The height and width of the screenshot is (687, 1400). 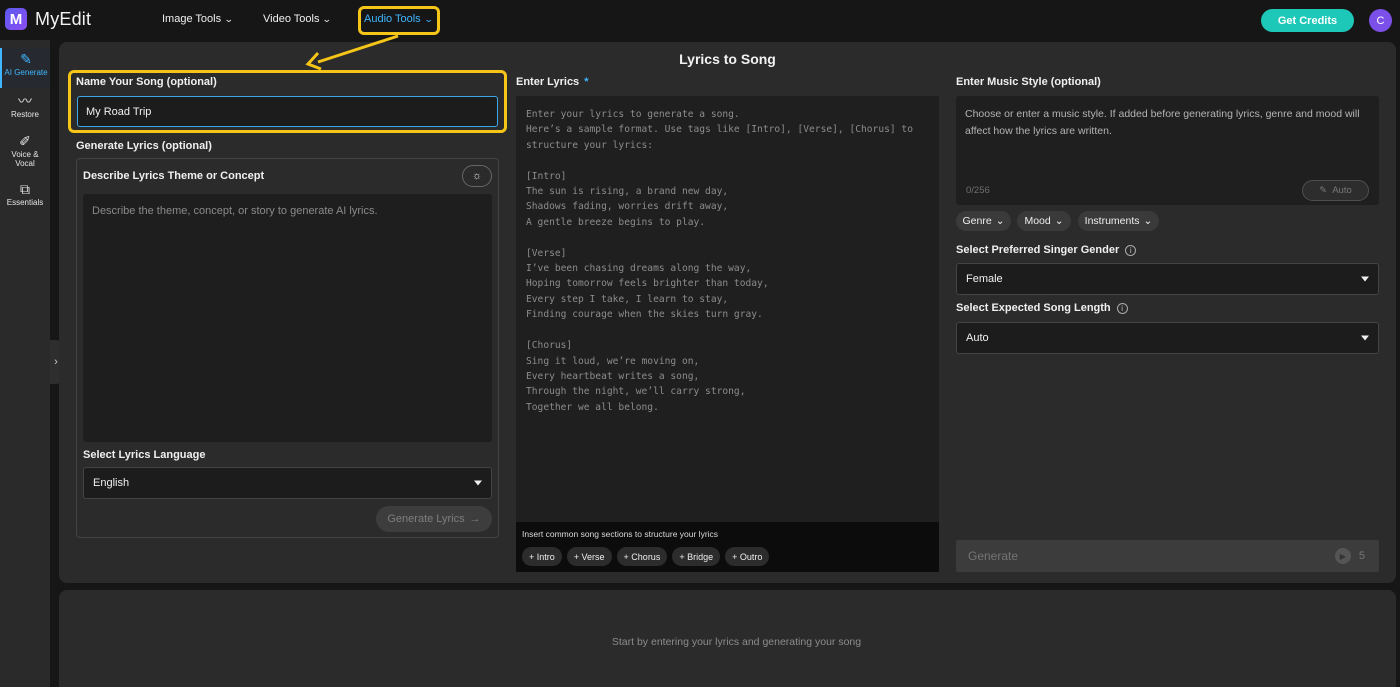 What do you see at coordinates (978, 190) in the screenshot?
I see `char-counter: 0/256` at bounding box center [978, 190].